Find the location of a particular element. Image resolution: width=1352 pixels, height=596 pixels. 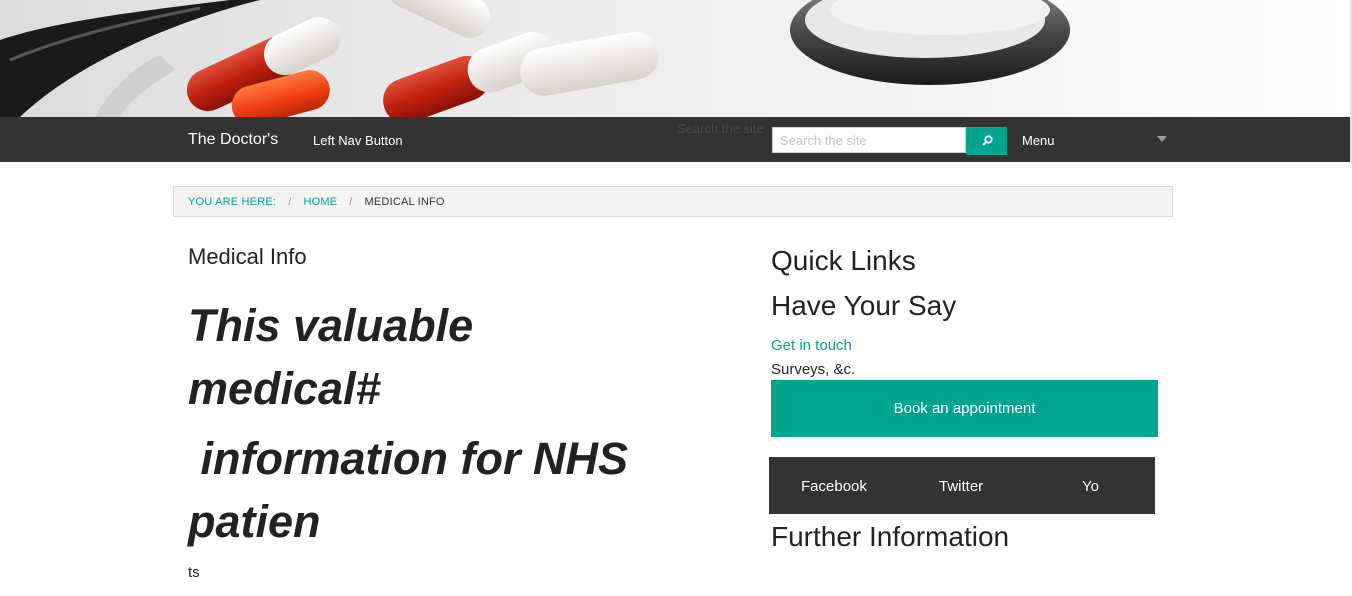

heading-line: patien is located at coordinates (254, 521).